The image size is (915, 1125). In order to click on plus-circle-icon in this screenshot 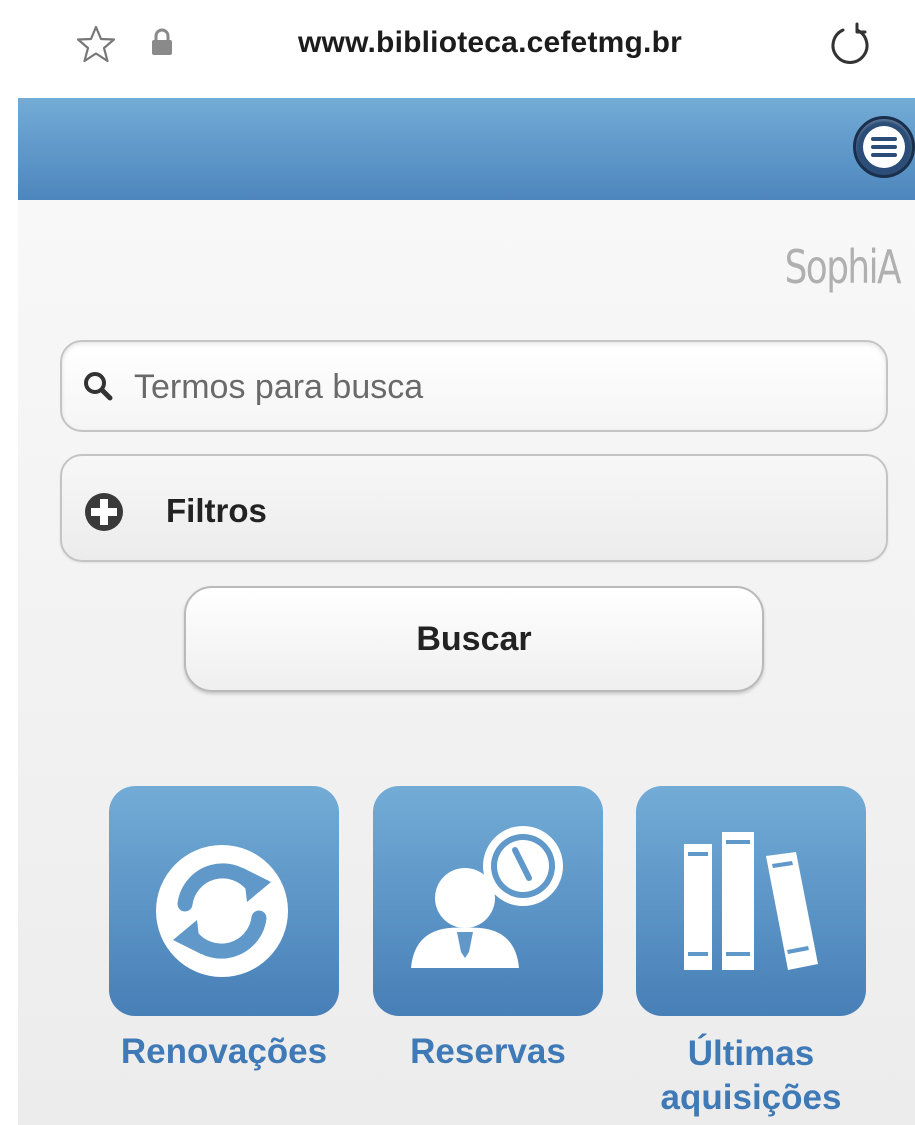, I will do `click(104, 512)`.